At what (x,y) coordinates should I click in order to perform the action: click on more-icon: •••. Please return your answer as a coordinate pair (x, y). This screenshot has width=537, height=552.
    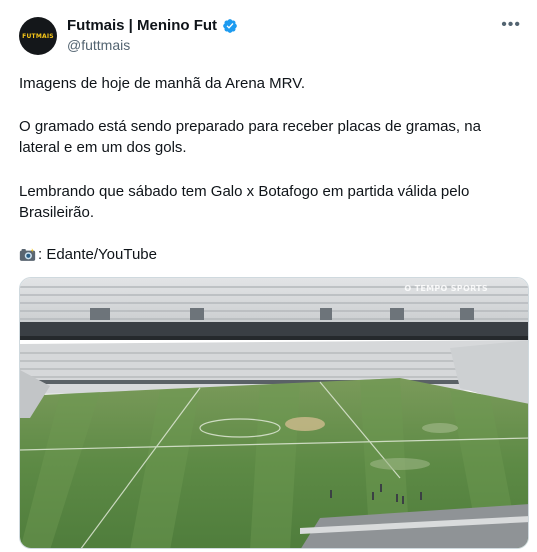
    Looking at the image, I should click on (511, 25).